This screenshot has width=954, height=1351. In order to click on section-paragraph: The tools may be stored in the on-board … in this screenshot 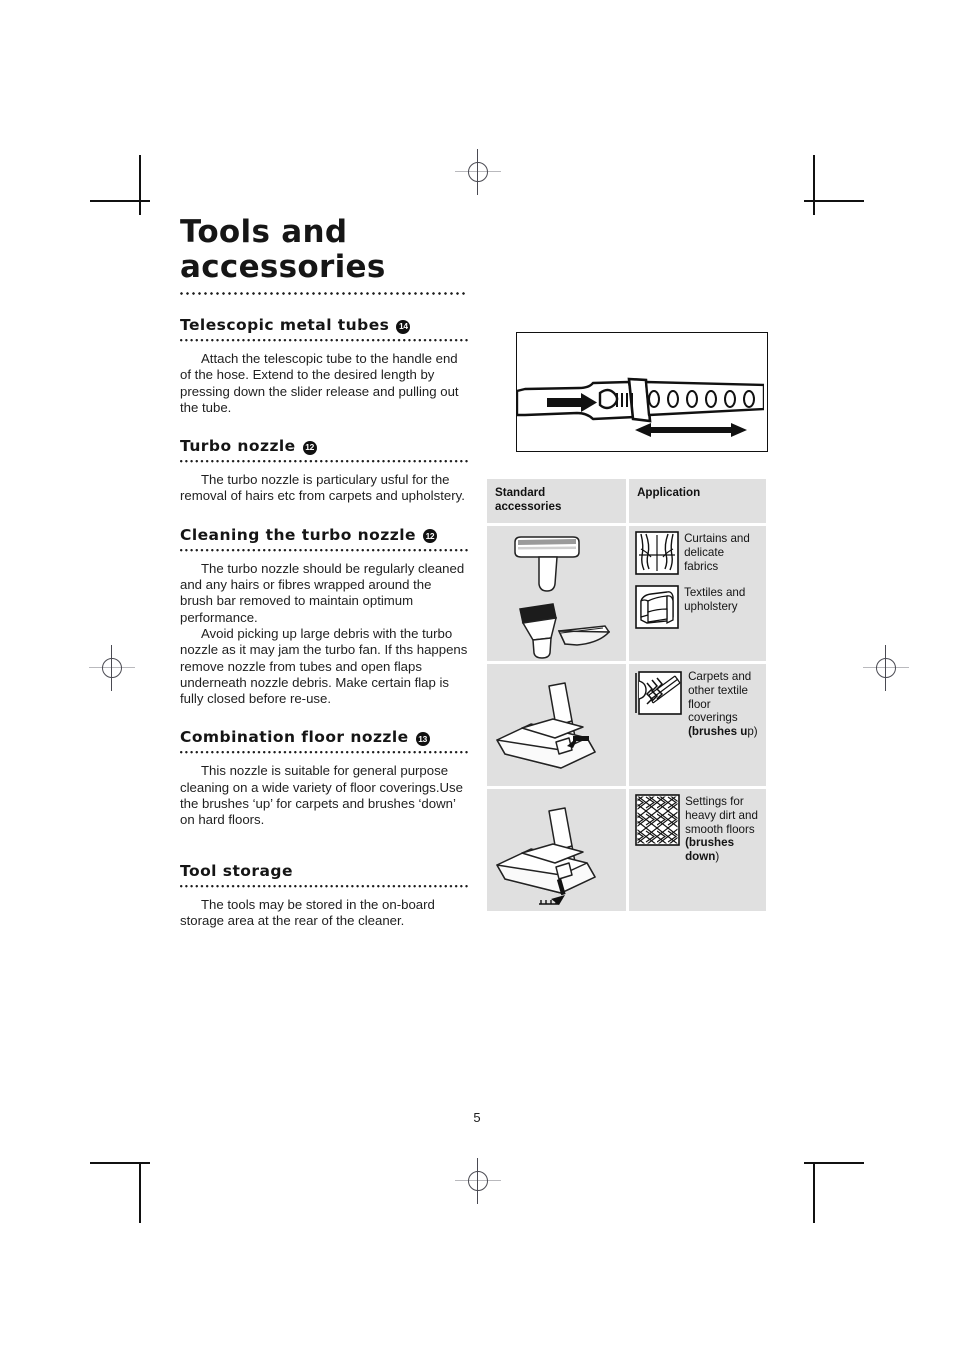, I will do `click(307, 912)`.